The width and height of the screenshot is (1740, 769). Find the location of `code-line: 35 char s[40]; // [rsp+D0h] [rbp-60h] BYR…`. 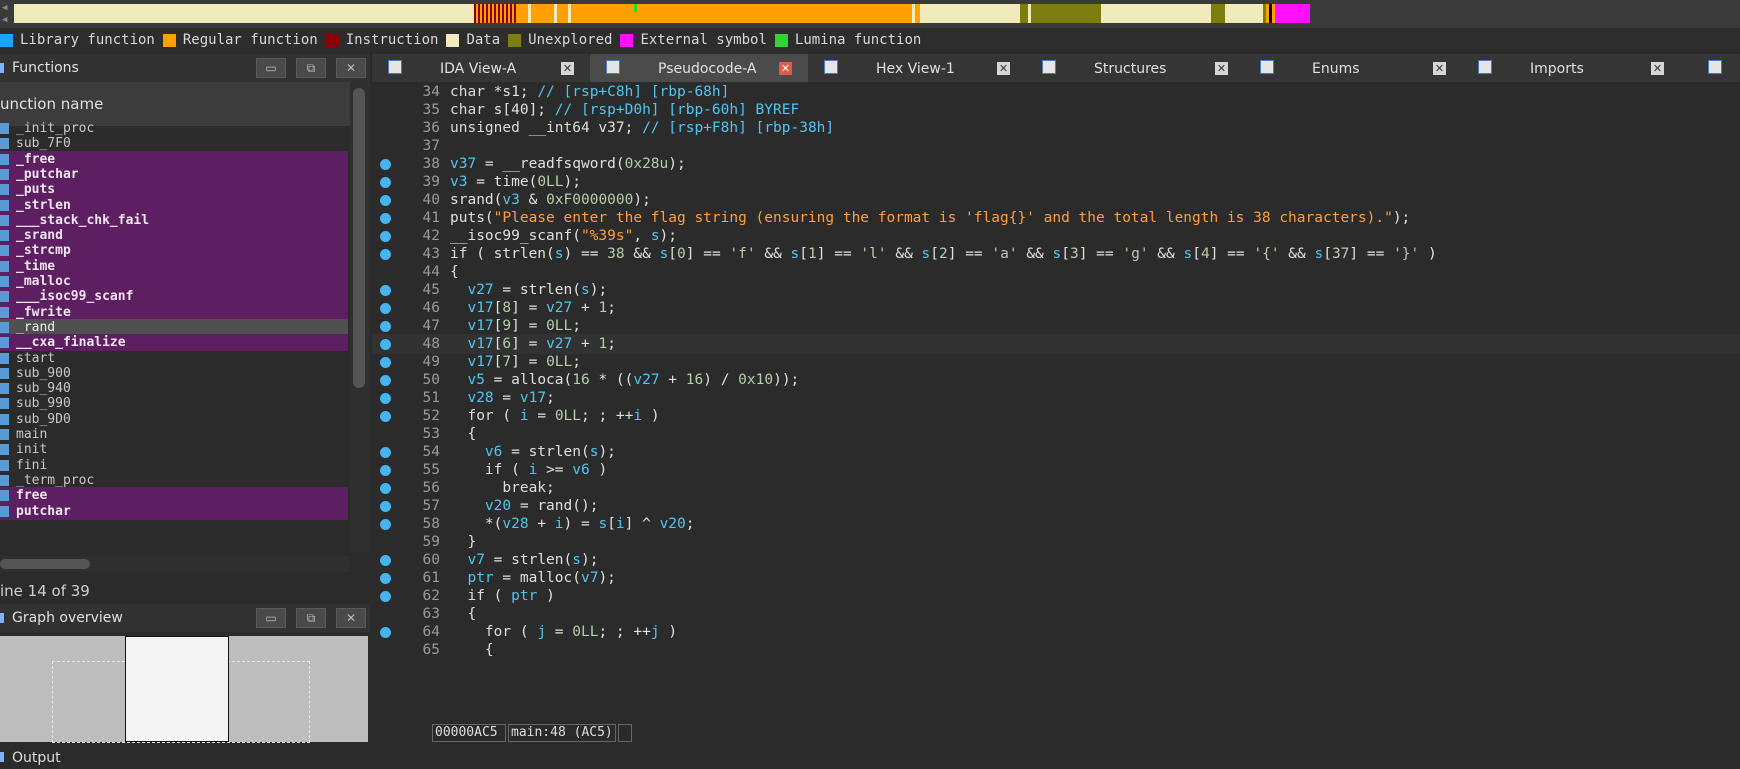

code-line: 35 char s[40]; // [rsp+D0h] [rbp-60h] BYR… is located at coordinates (1056, 110).